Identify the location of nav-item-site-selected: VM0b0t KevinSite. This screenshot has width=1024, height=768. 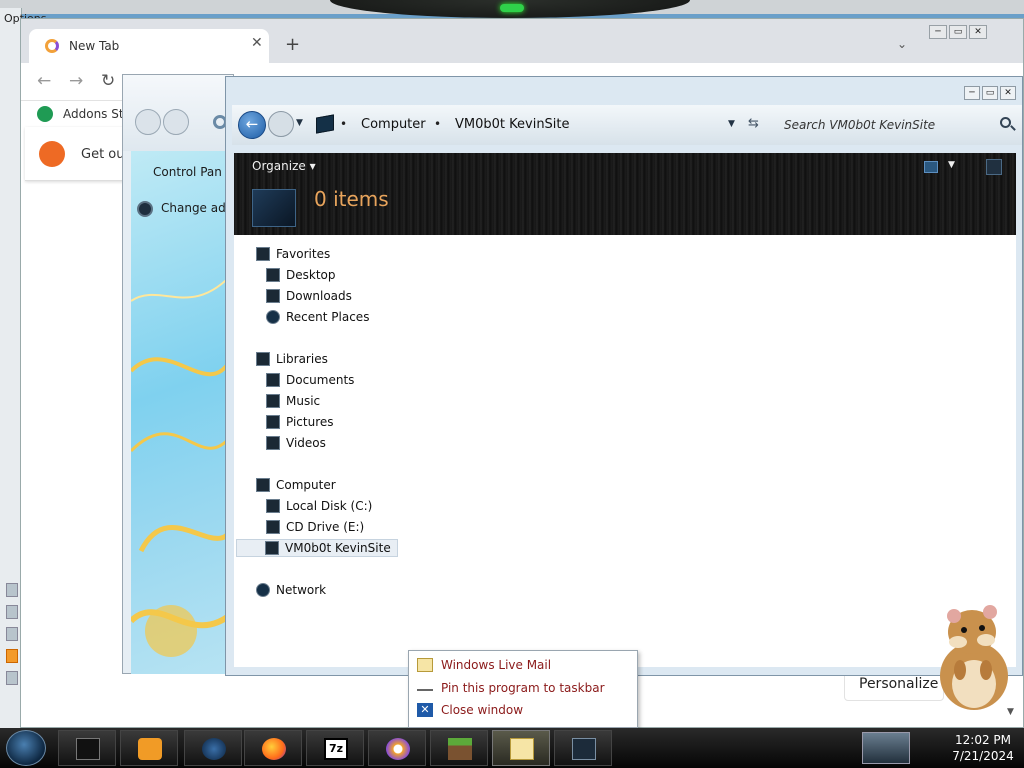
(317, 548).